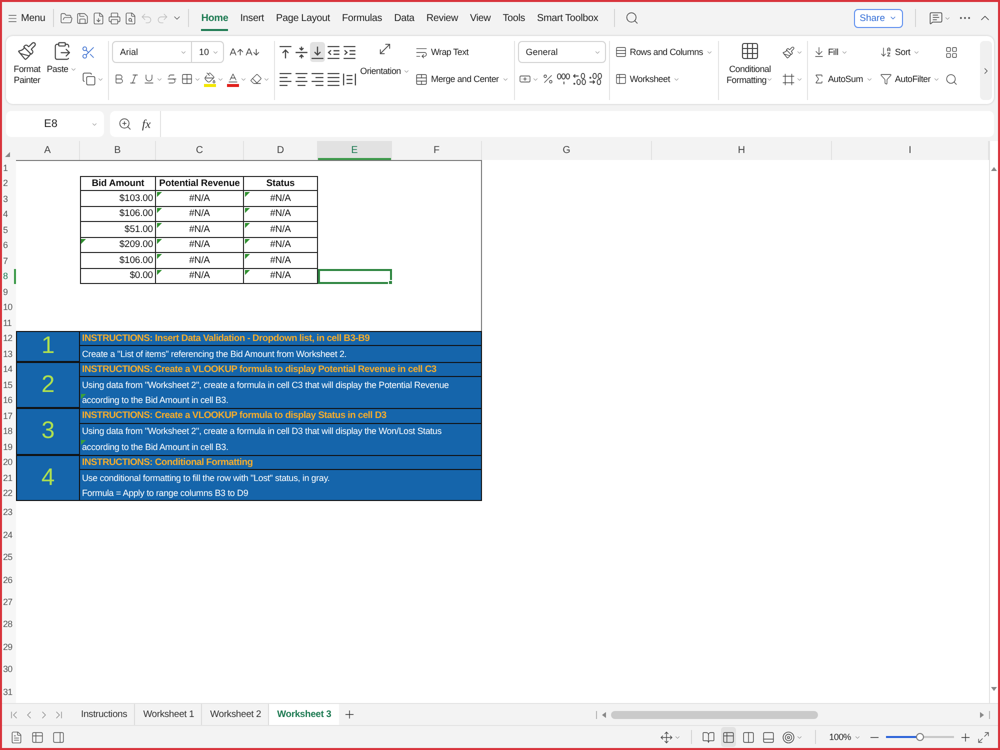  I want to click on sheet-tab: Worksheet 1, so click(168, 714).